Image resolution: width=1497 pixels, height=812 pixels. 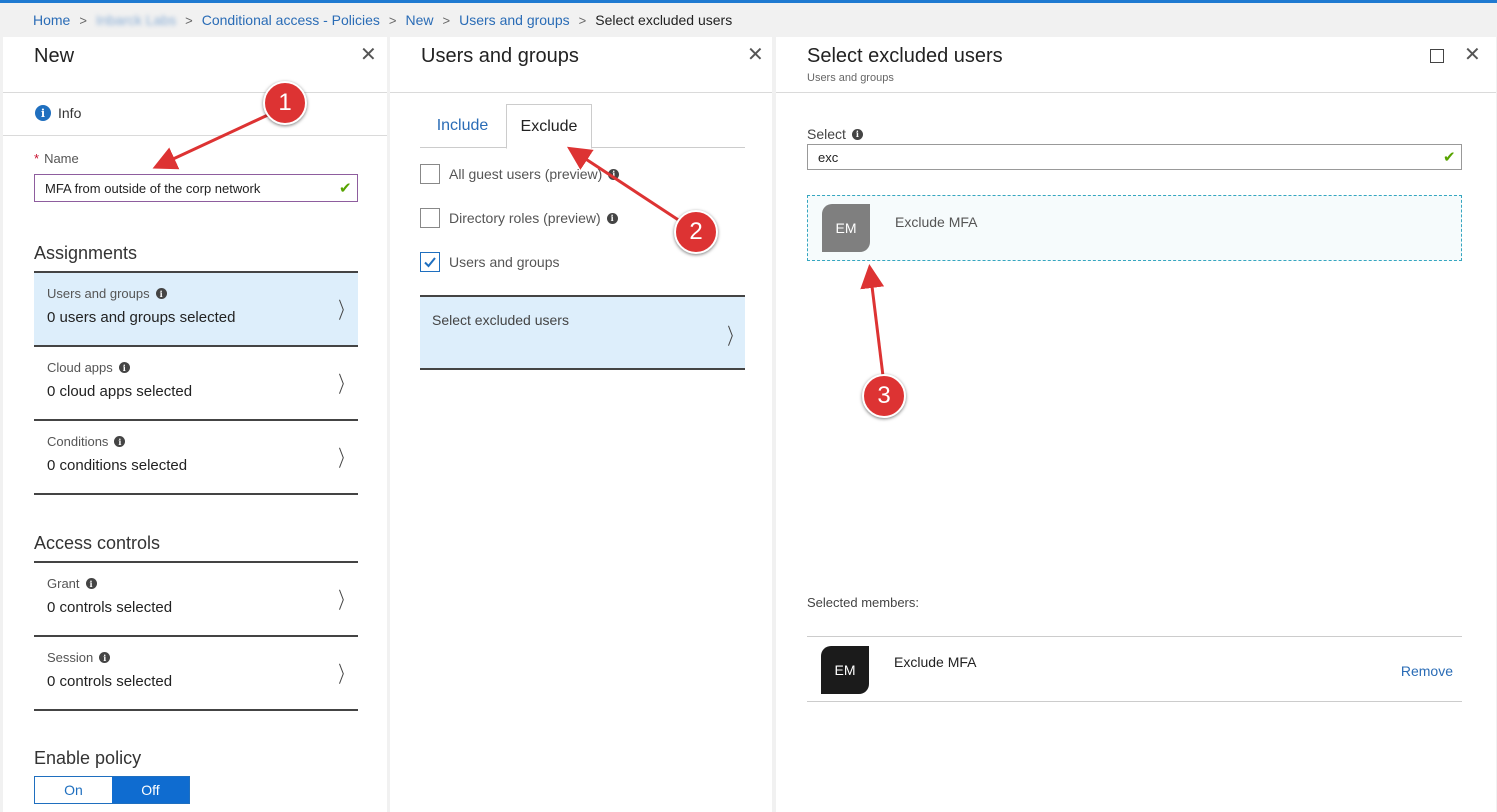 I want to click on nav-label: Cloud apps, so click(x=80, y=367).